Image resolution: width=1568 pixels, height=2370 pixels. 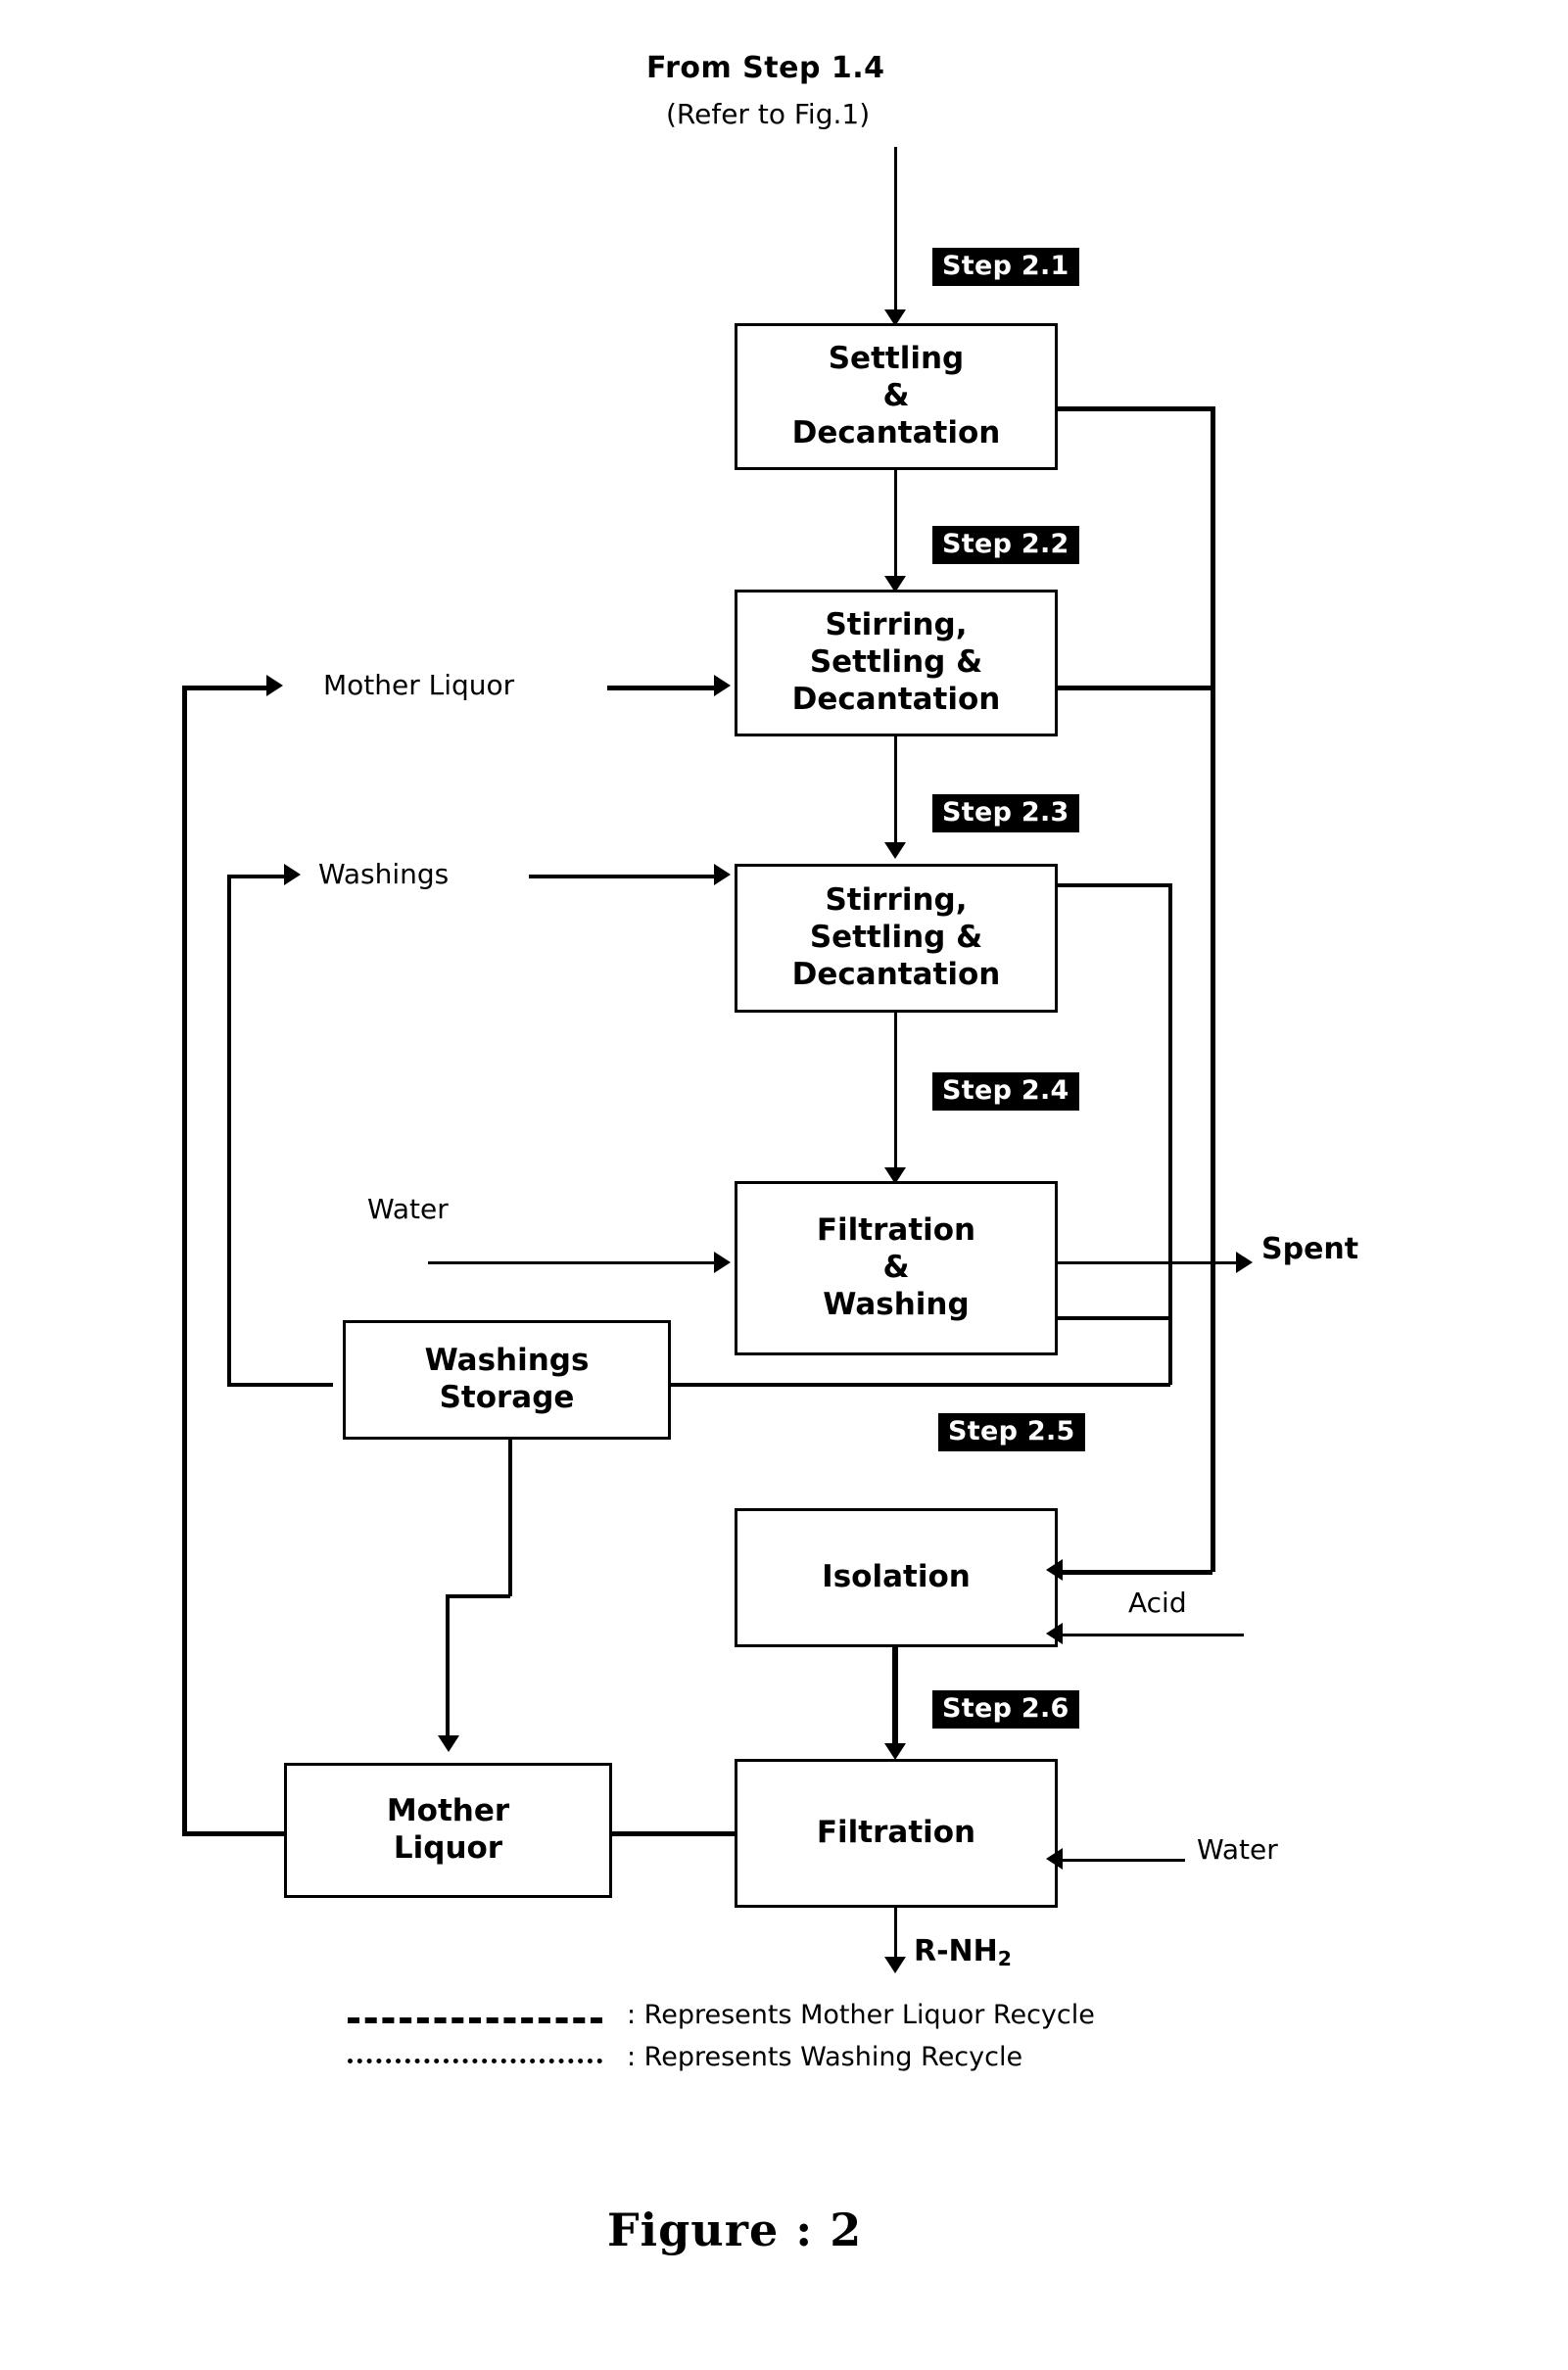 What do you see at coordinates (1149, 1262) in the screenshot?
I see `spent-line` at bounding box center [1149, 1262].